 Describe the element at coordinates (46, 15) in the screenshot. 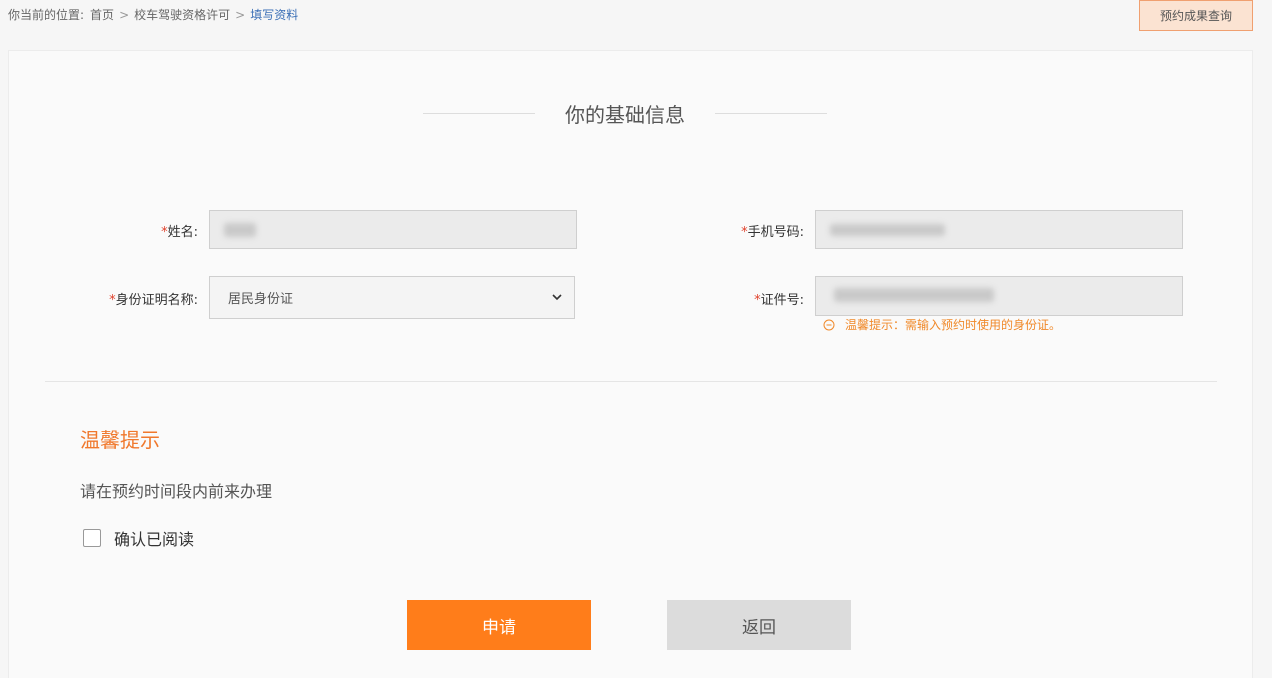

I see `breadcrumb-prefix: 你当前的位置:` at that location.